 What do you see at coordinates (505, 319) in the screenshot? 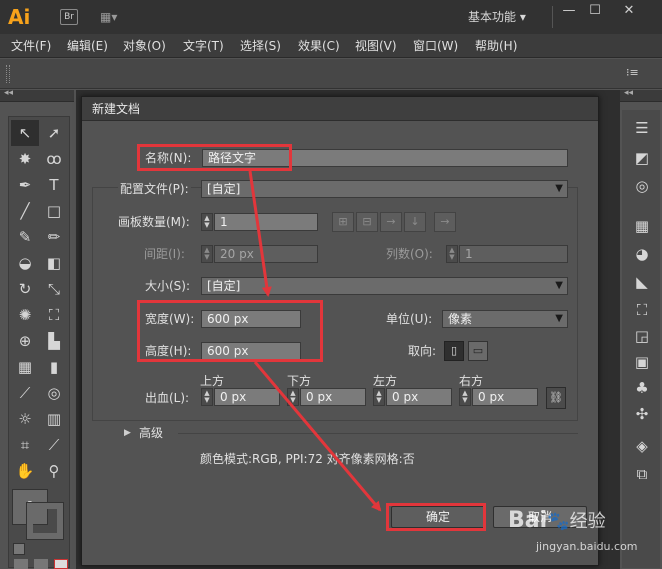
I see `units-select: 像素 ▼` at bounding box center [505, 319].